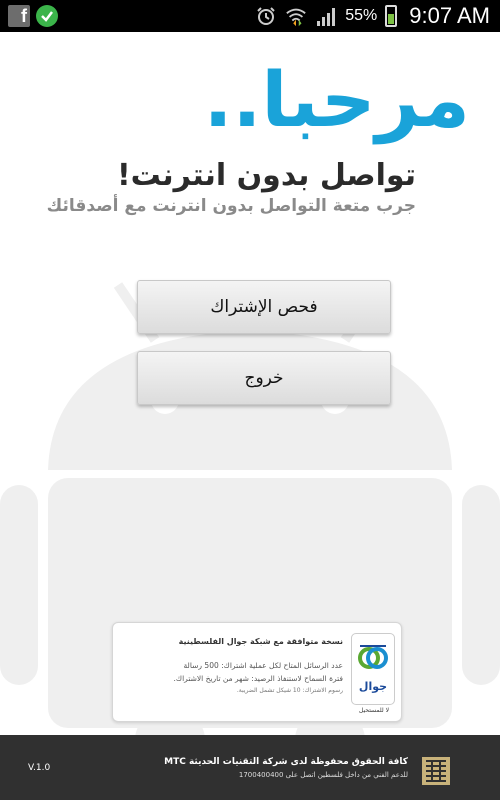 The image size is (500, 800). I want to click on exit-button: خروج, so click(264, 378).